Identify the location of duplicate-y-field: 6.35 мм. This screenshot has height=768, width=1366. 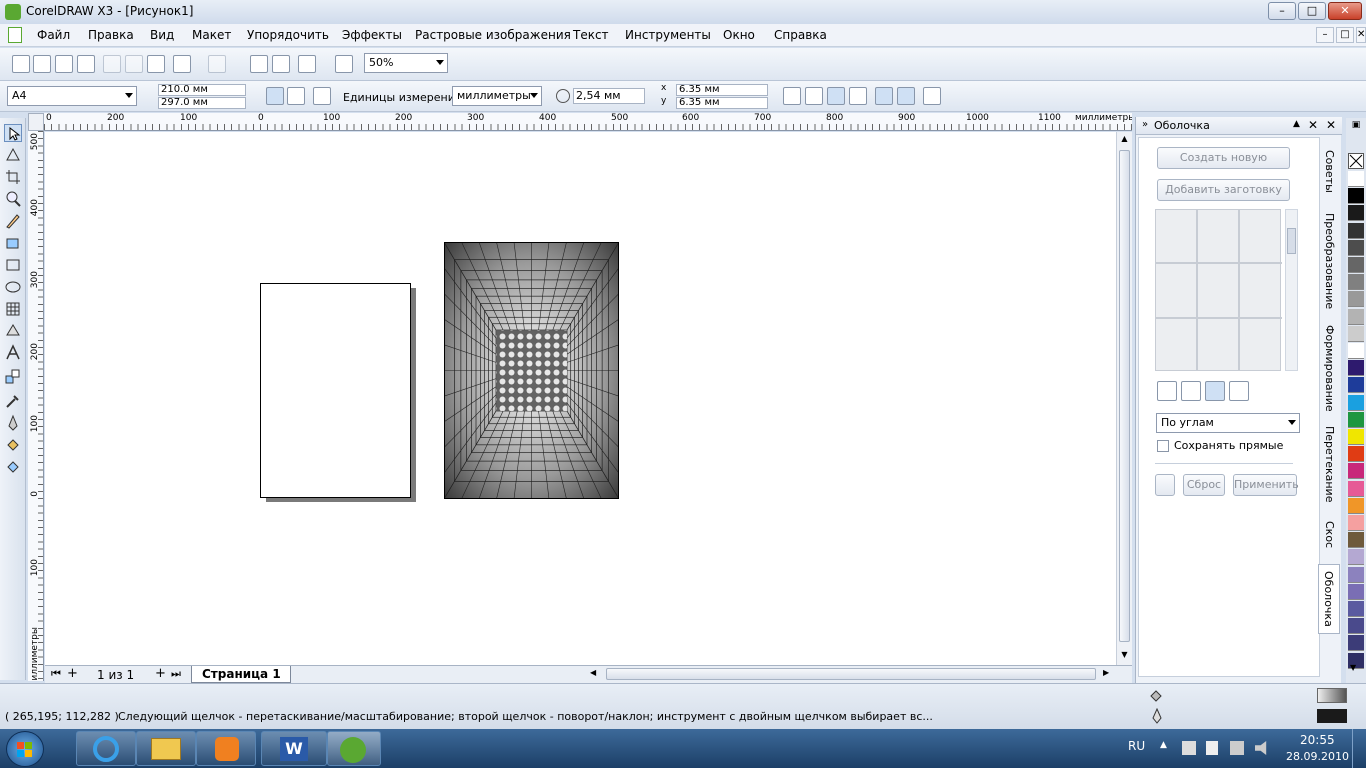
(722, 103).